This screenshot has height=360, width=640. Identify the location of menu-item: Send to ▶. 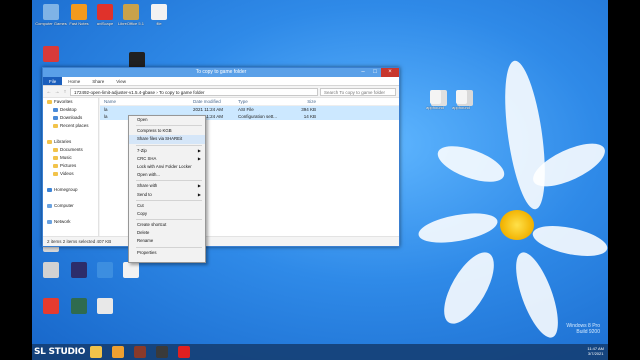
(167, 195).